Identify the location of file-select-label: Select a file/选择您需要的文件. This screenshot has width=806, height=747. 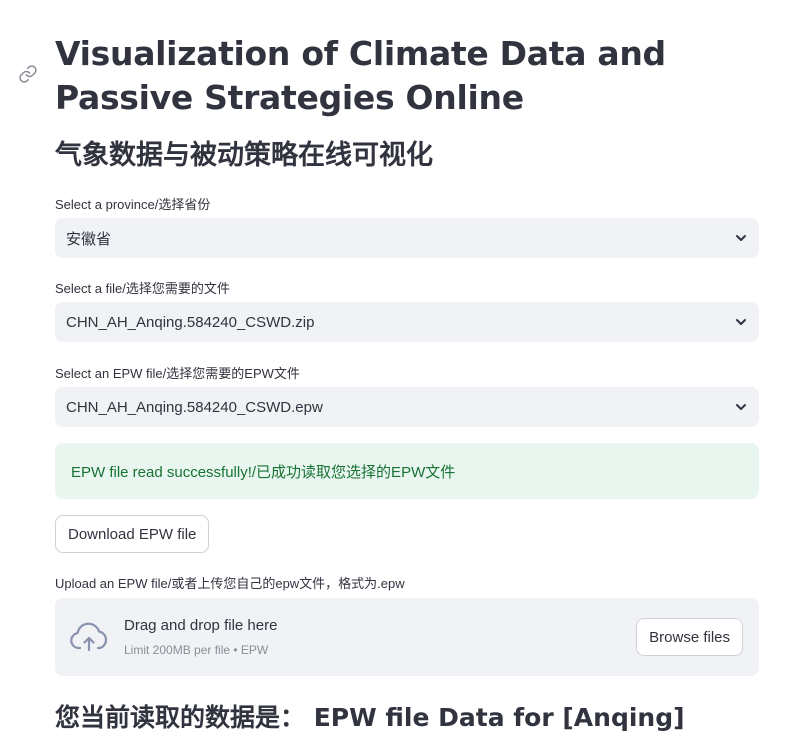
(142, 288).